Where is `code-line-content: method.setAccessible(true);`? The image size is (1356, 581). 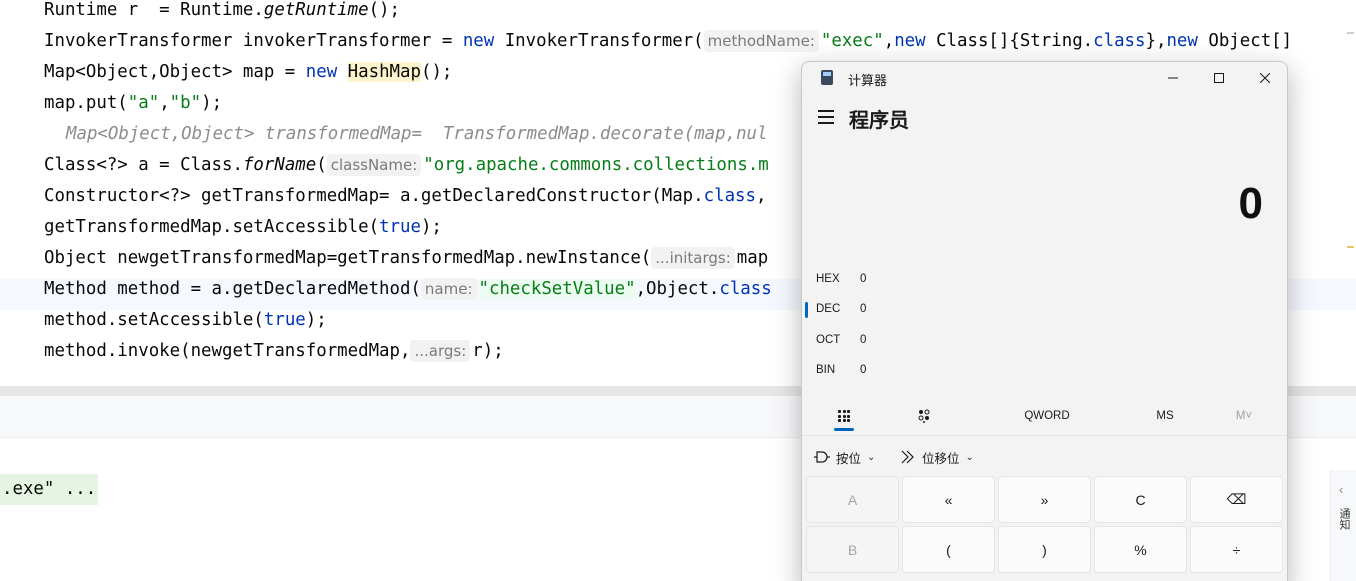 code-line-content: method.setAccessible(true); is located at coordinates (185, 320).